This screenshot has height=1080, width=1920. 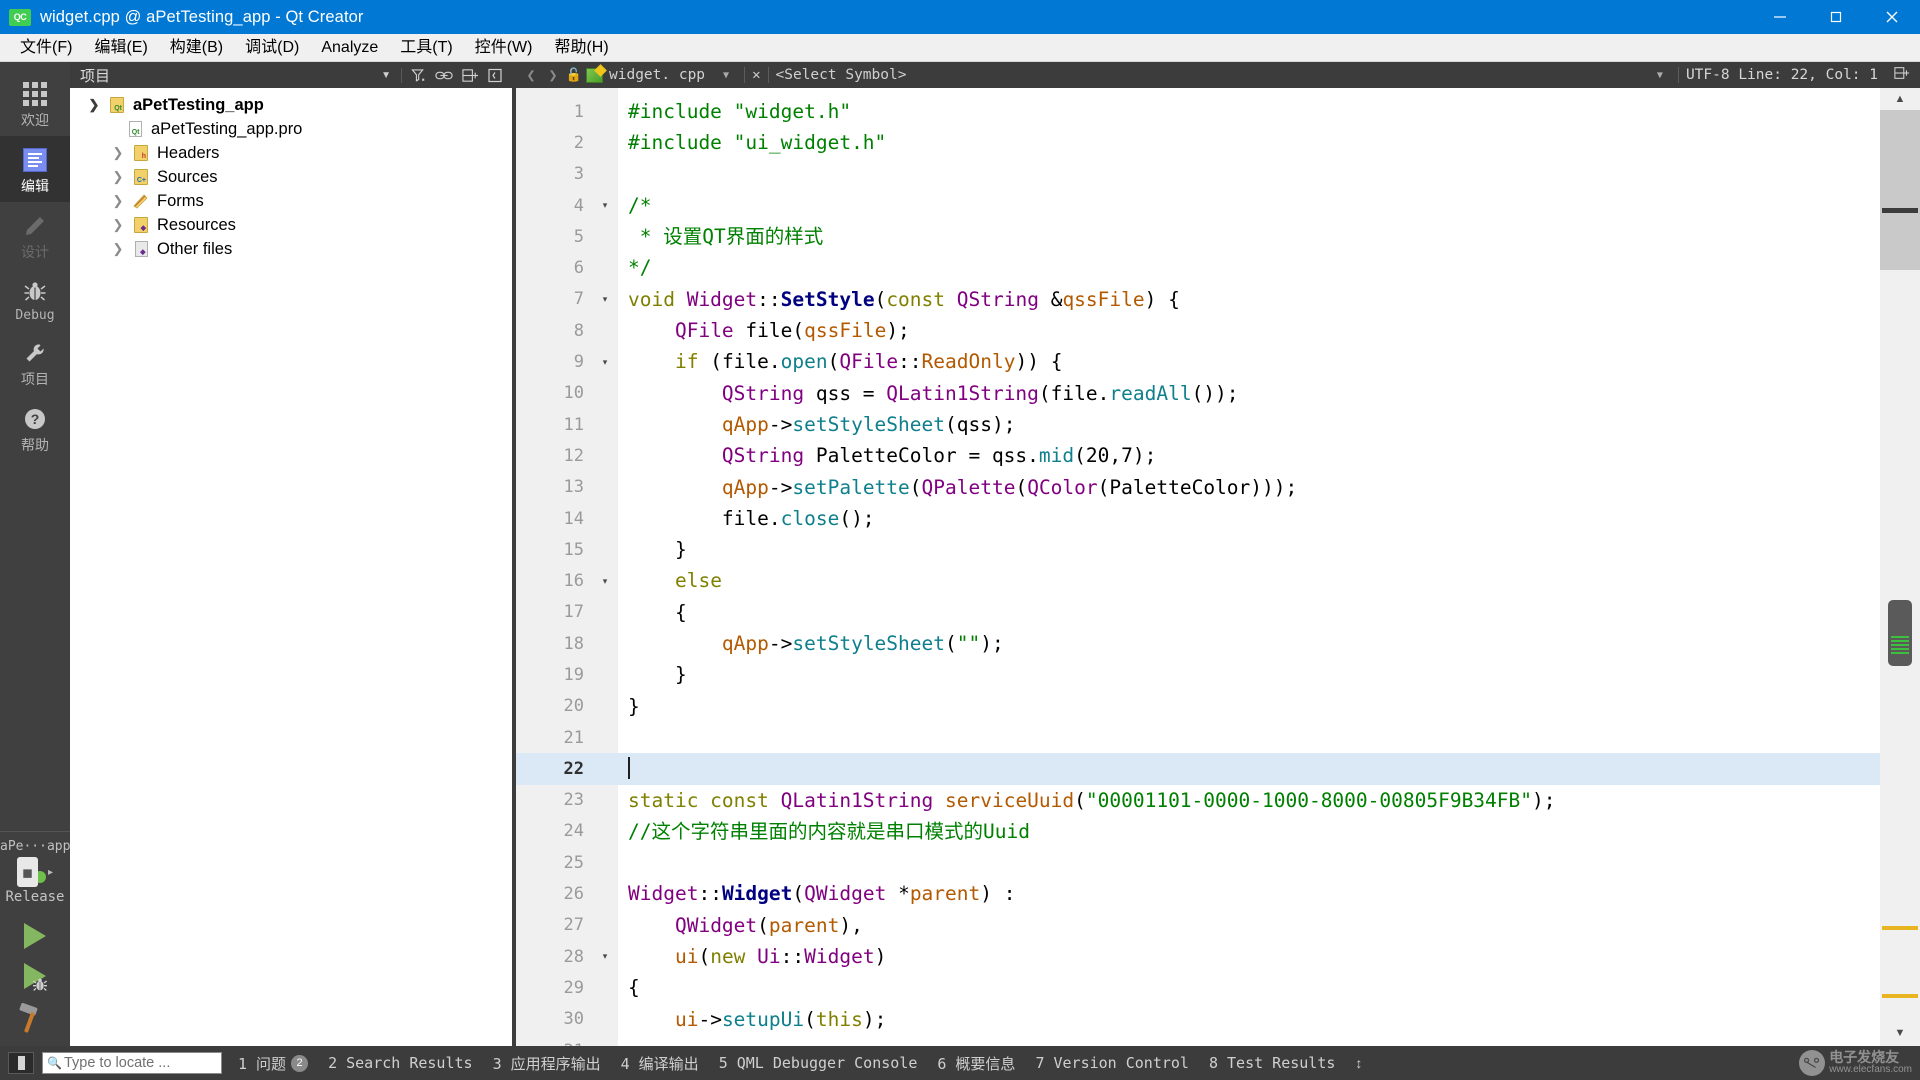 What do you see at coordinates (1249, 330) in the screenshot?
I see `code-line: QFile file(qssFile);` at bounding box center [1249, 330].